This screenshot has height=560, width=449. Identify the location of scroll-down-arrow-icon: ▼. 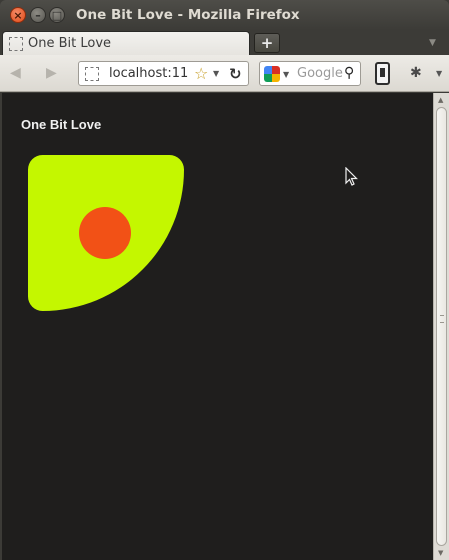
(440, 553).